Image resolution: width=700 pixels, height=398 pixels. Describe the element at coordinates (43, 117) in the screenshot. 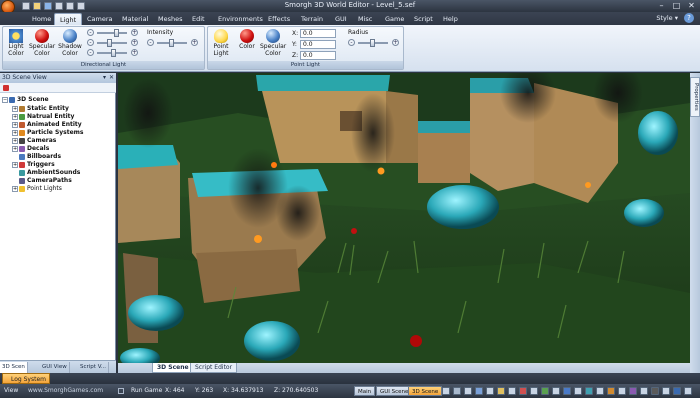

I see `tree-item-natrual-entity: + Natrual Entity` at that location.